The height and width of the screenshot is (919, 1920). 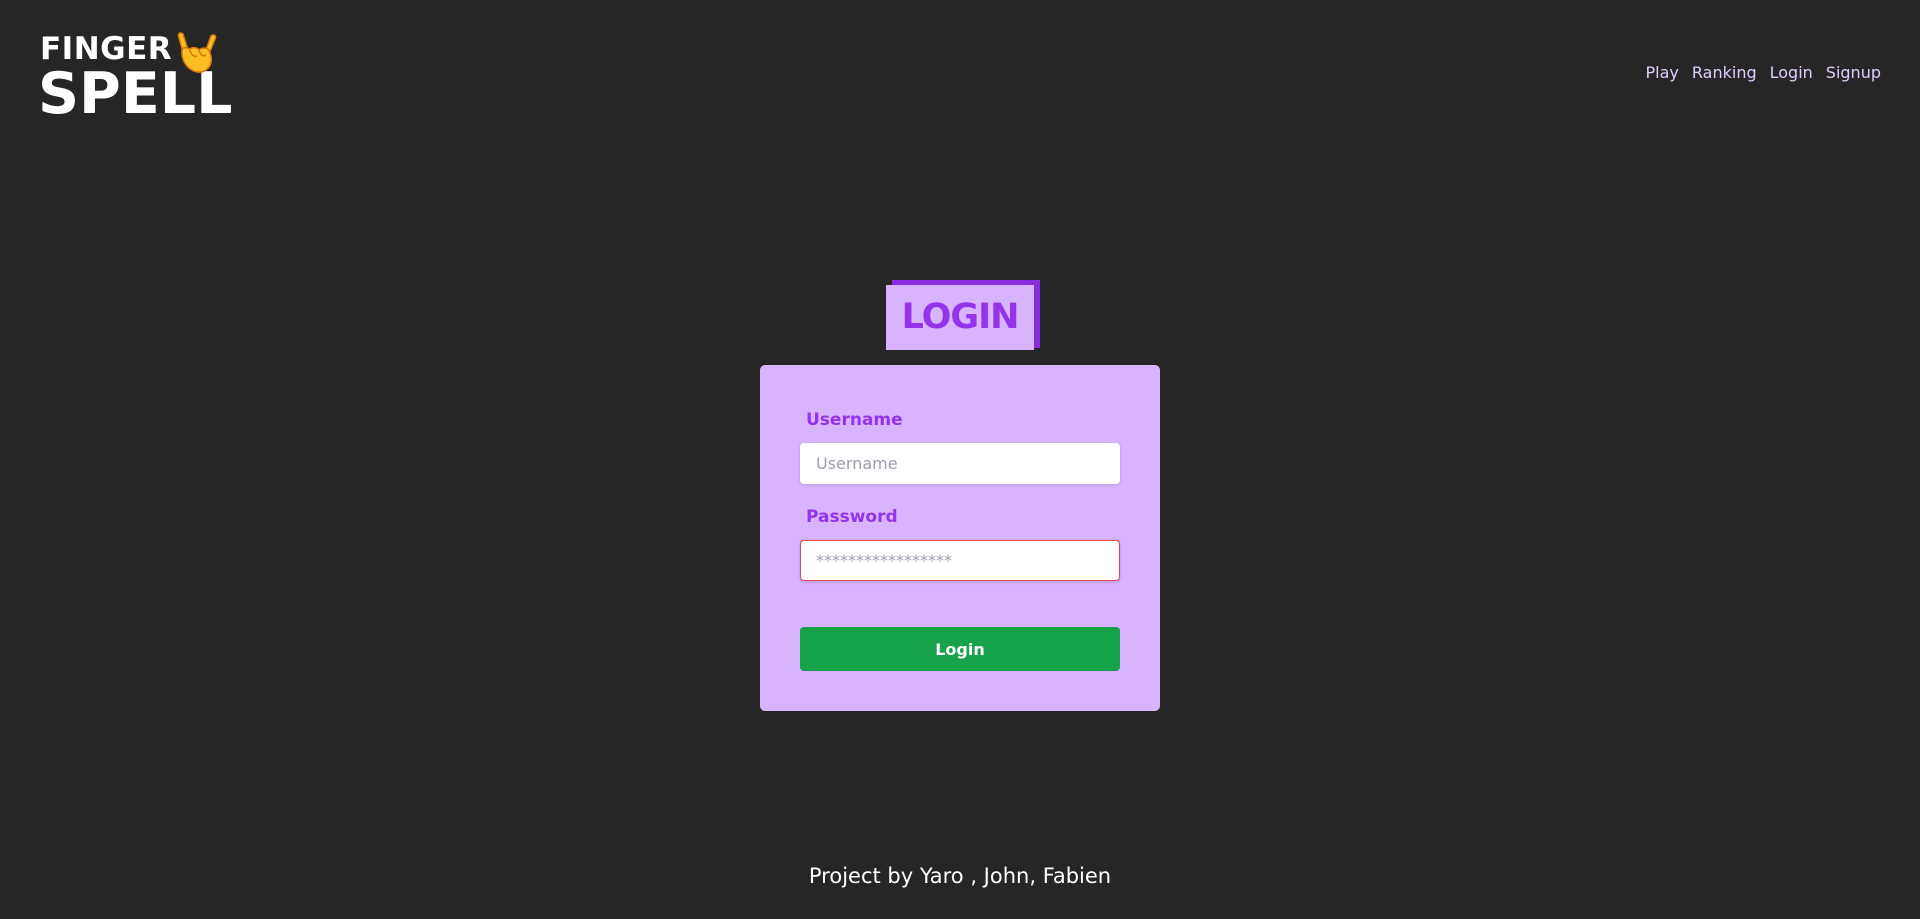 What do you see at coordinates (1662, 72) in the screenshot?
I see `nav-play-link: Play` at bounding box center [1662, 72].